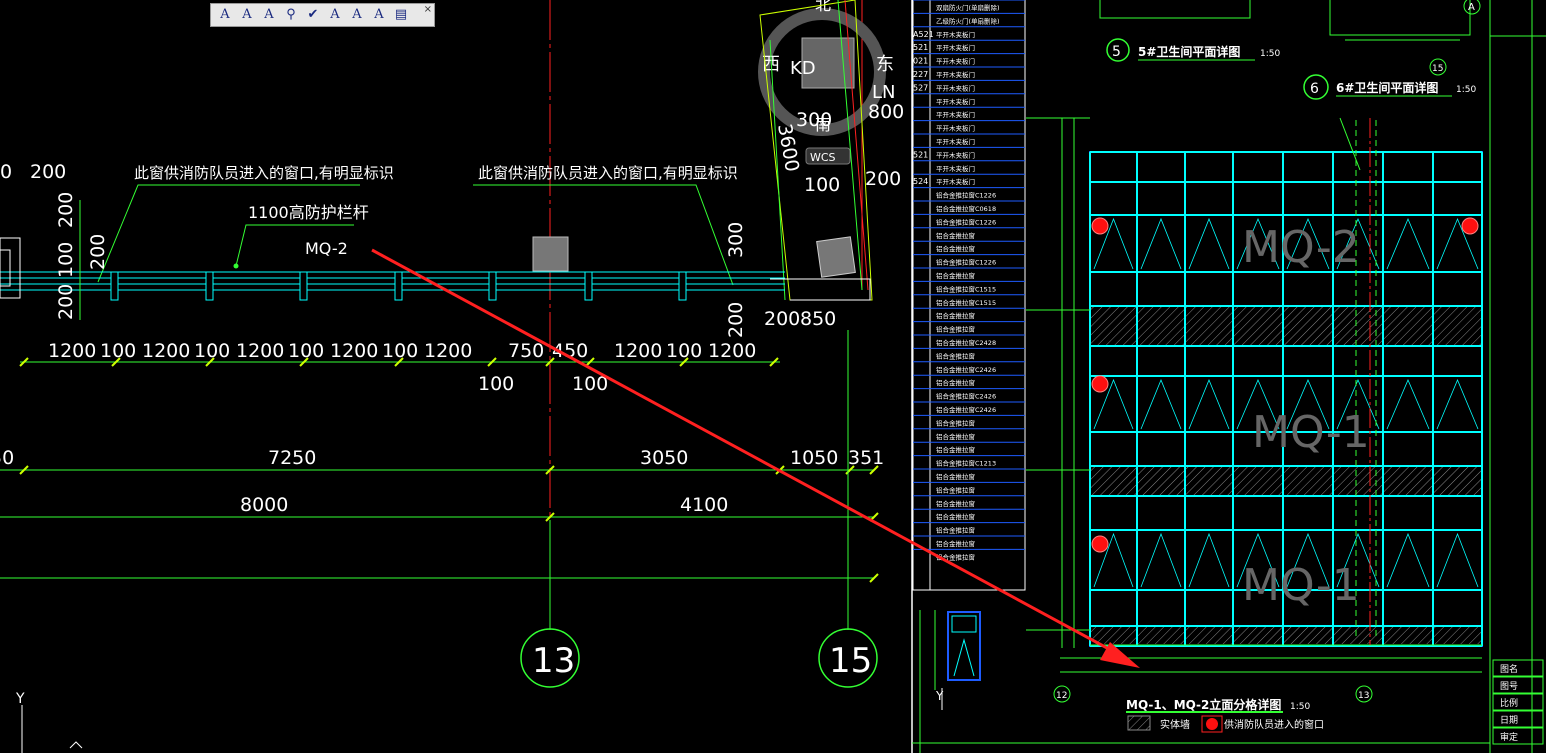  Describe the element at coordinates (823, 7) in the screenshot. I see `compass-north: 北` at that location.